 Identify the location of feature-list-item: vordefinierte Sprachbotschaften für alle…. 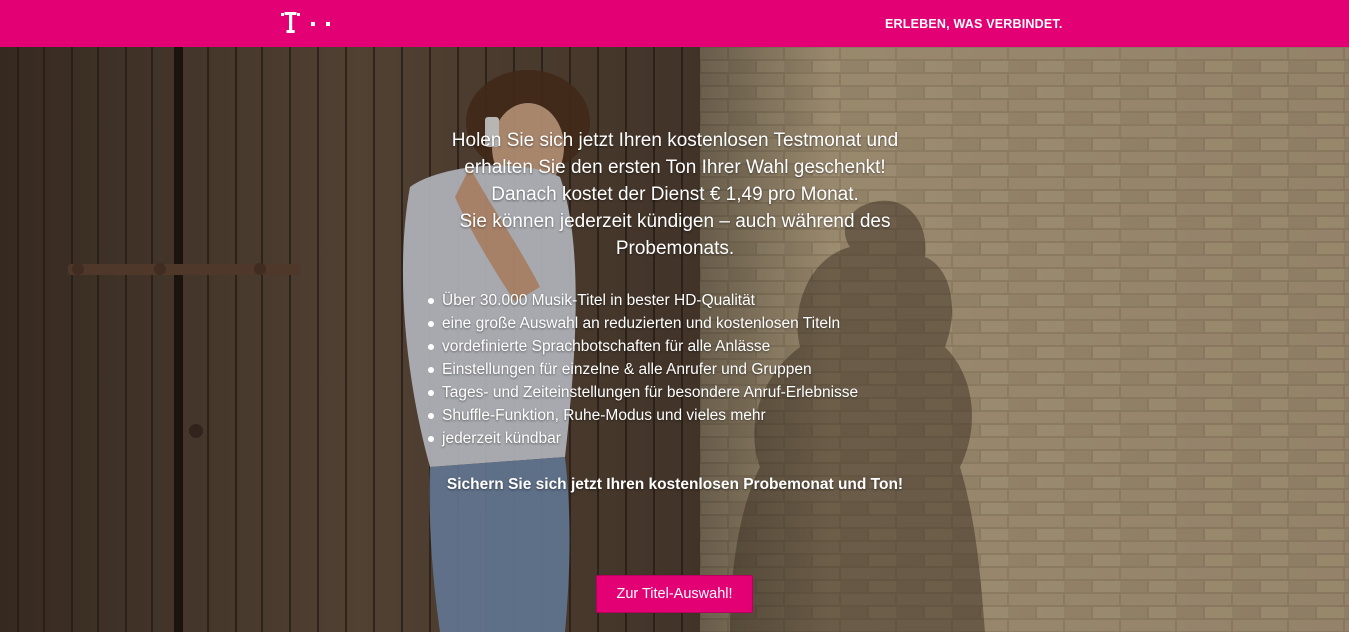
(699, 346).